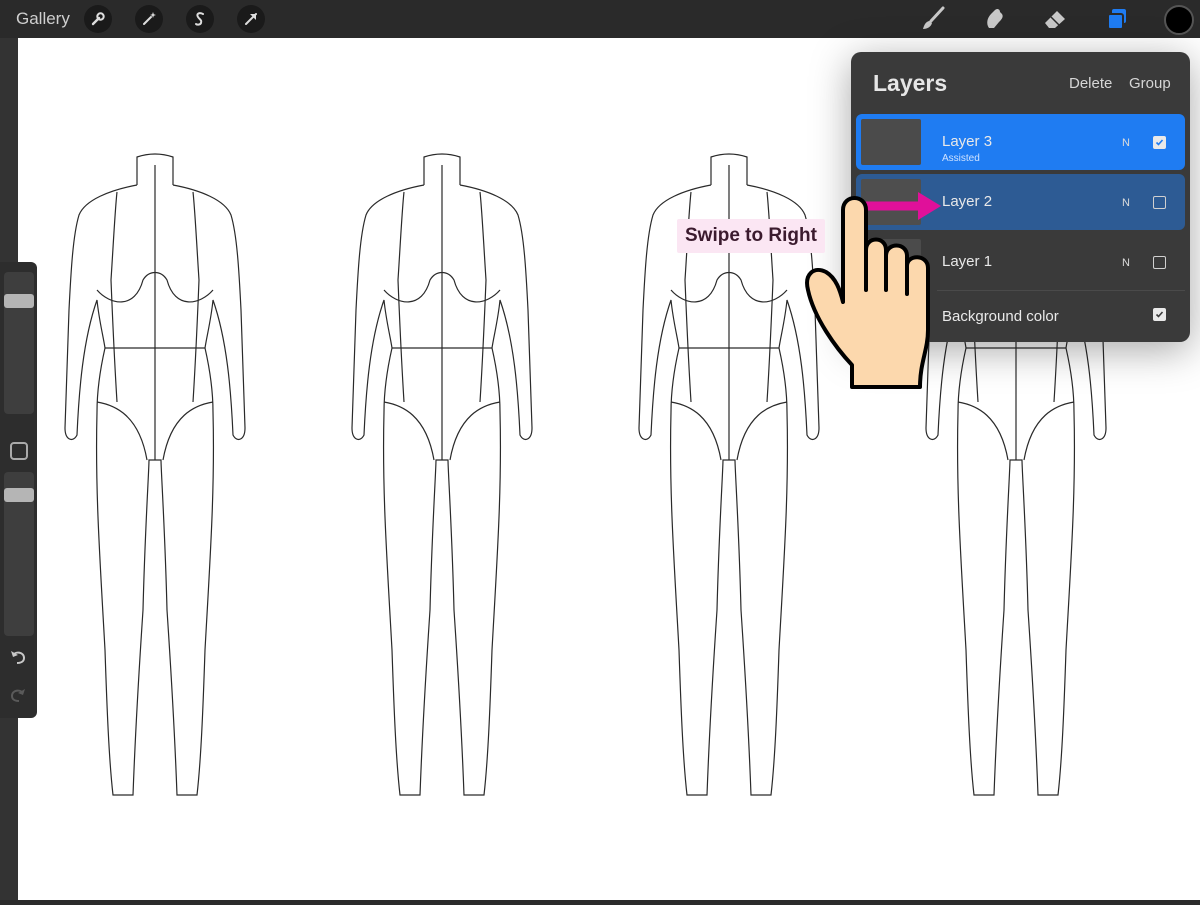 The image size is (1200, 905). Describe the element at coordinates (1020, 142) in the screenshot. I see `layer-row-3: Layer 3 Assisted N` at that location.